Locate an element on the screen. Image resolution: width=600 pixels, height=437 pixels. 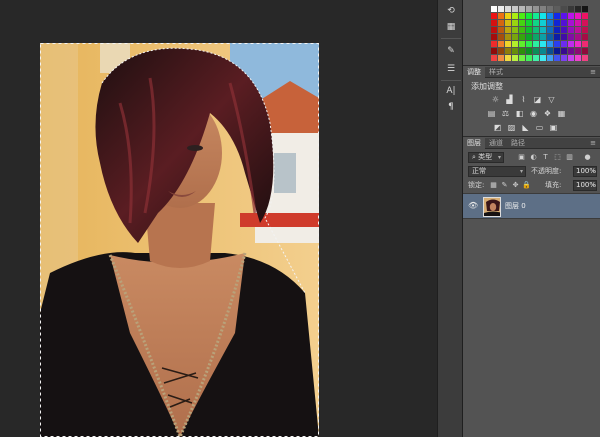
tab-adjustments: 调整 is located at coordinates (474, 72).